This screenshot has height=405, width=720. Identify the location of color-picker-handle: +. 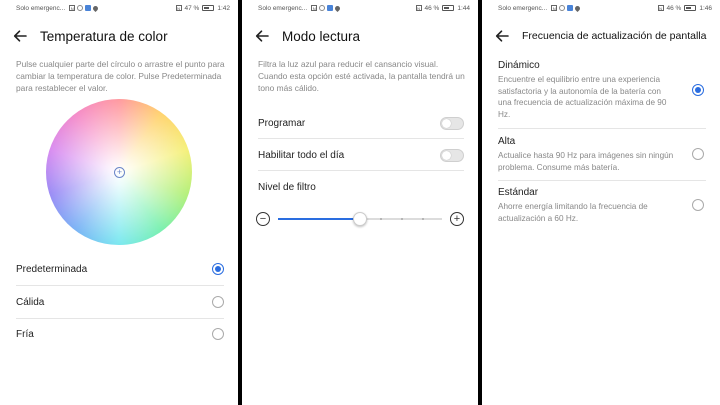
(119, 172).